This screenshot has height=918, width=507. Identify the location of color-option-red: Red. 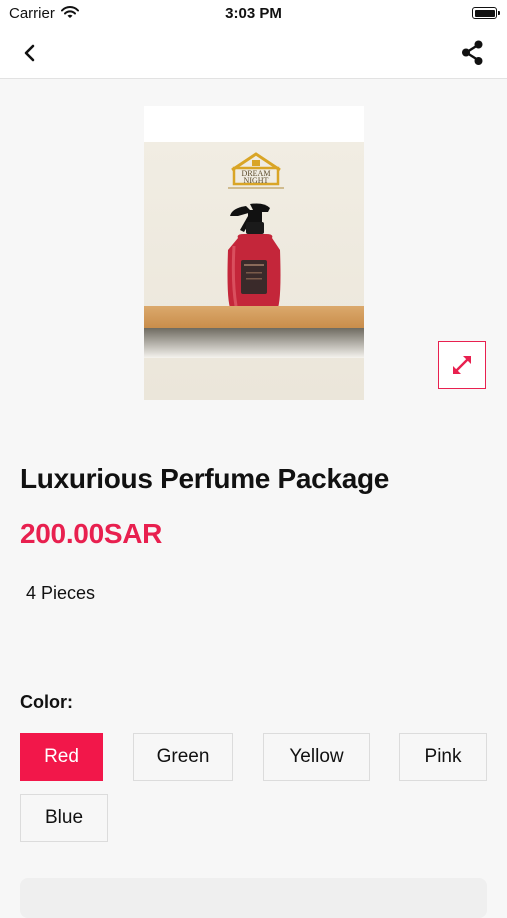
(61, 757).